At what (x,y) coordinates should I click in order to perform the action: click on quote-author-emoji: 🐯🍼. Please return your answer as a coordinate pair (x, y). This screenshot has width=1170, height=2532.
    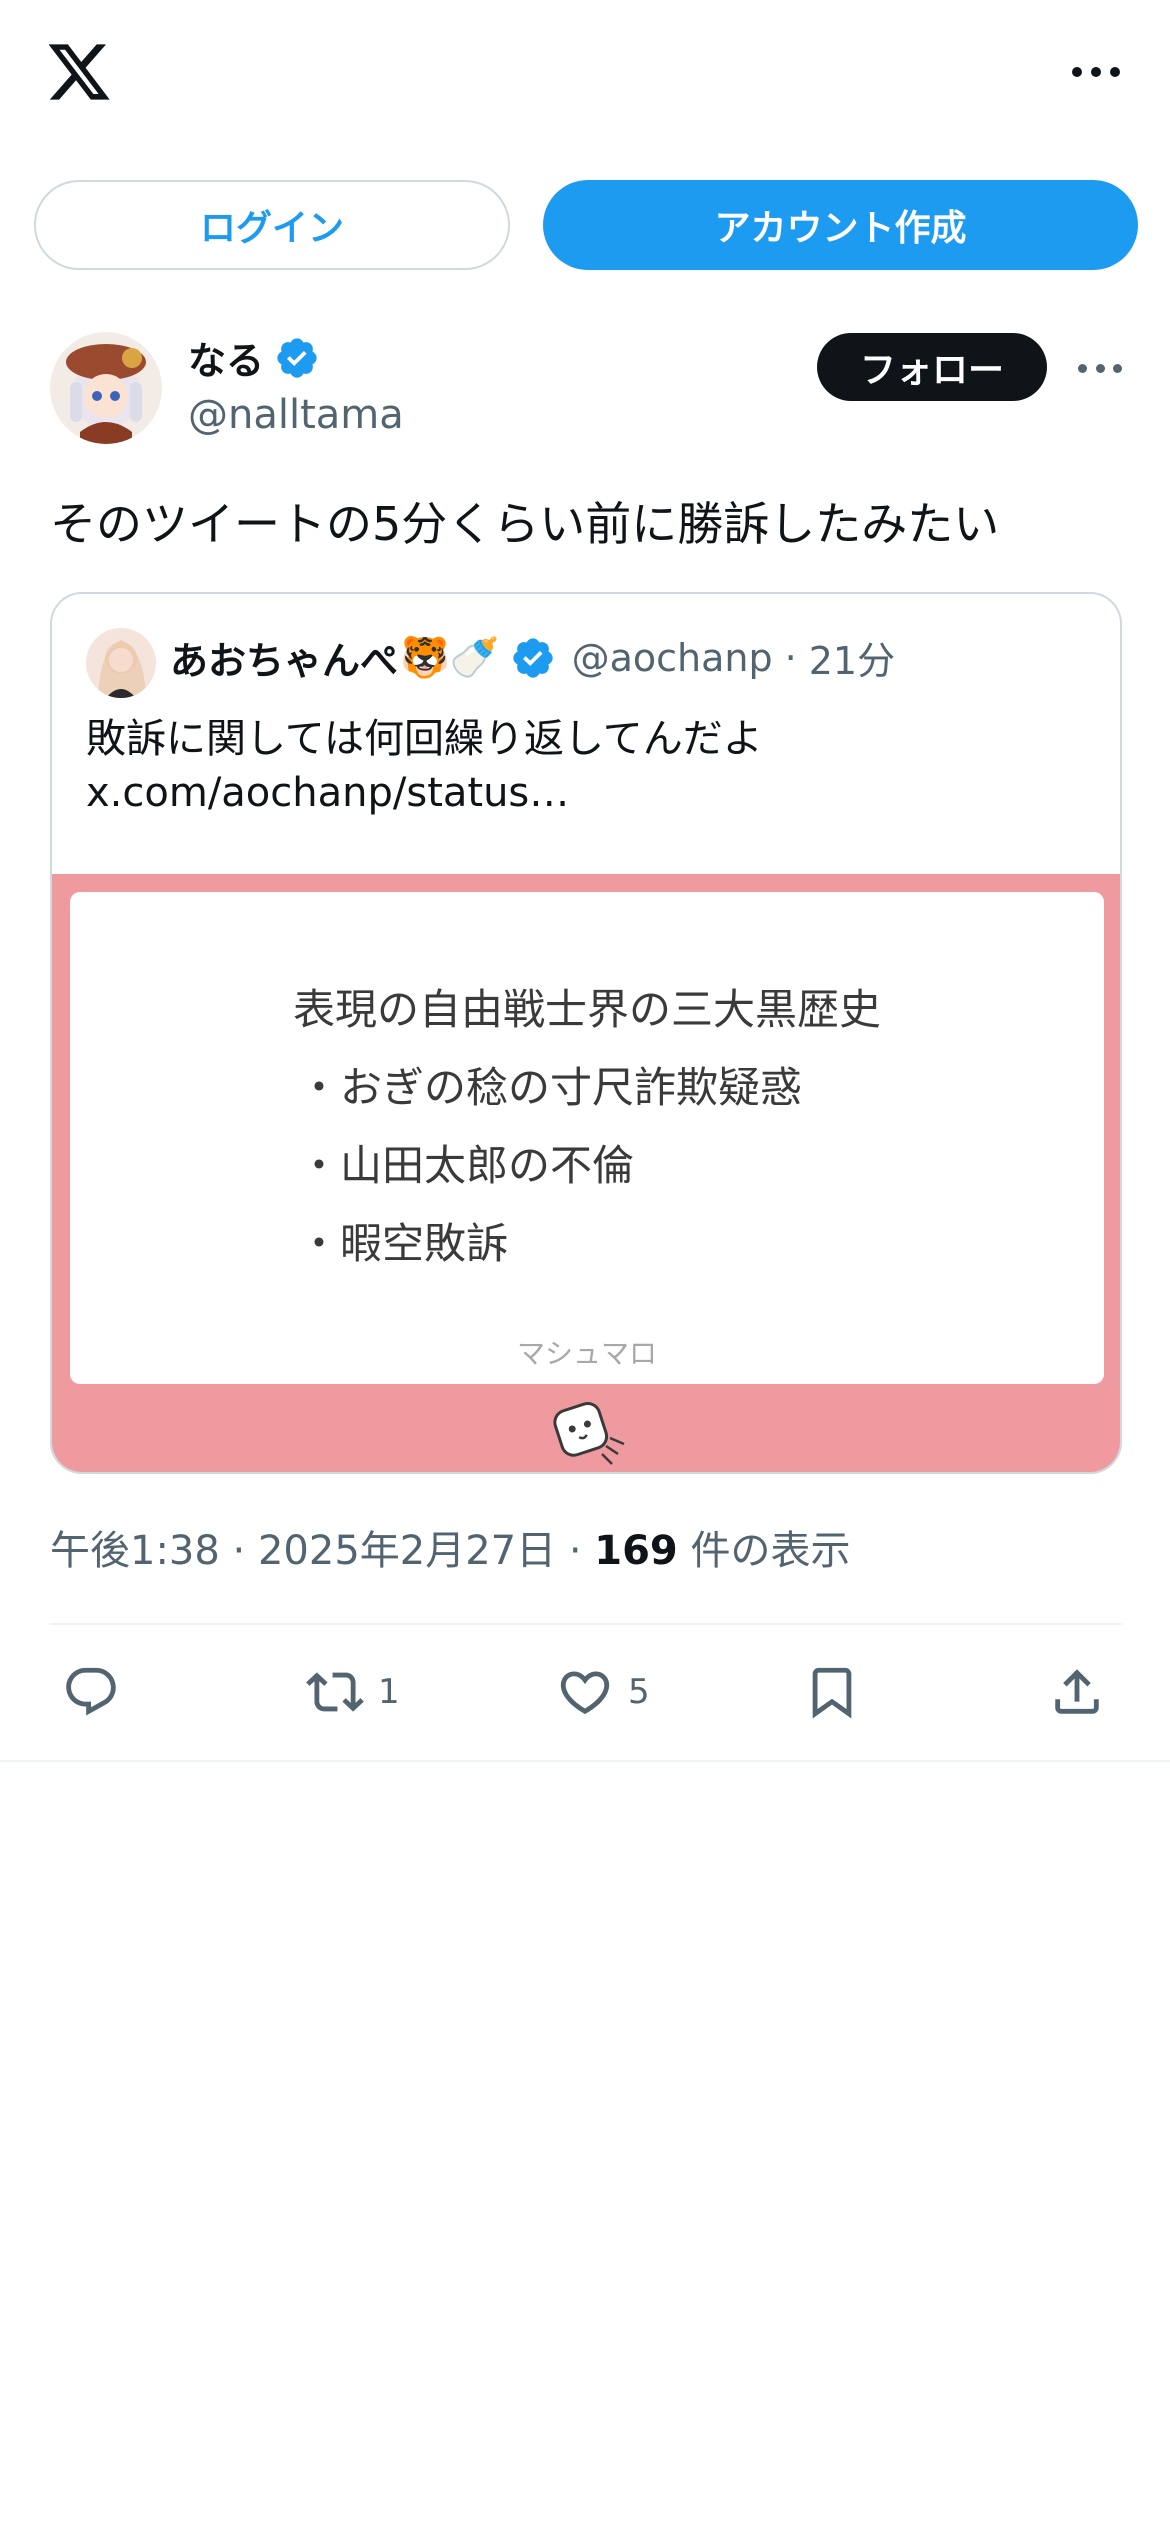
    Looking at the image, I should click on (450, 658).